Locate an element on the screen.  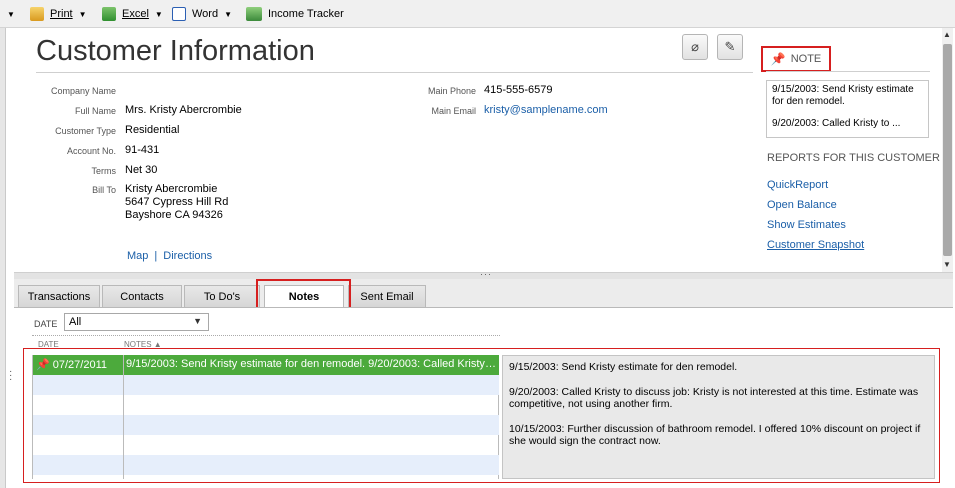
address-line: Kristy Abercrombie is located at coordinates (171, 189).